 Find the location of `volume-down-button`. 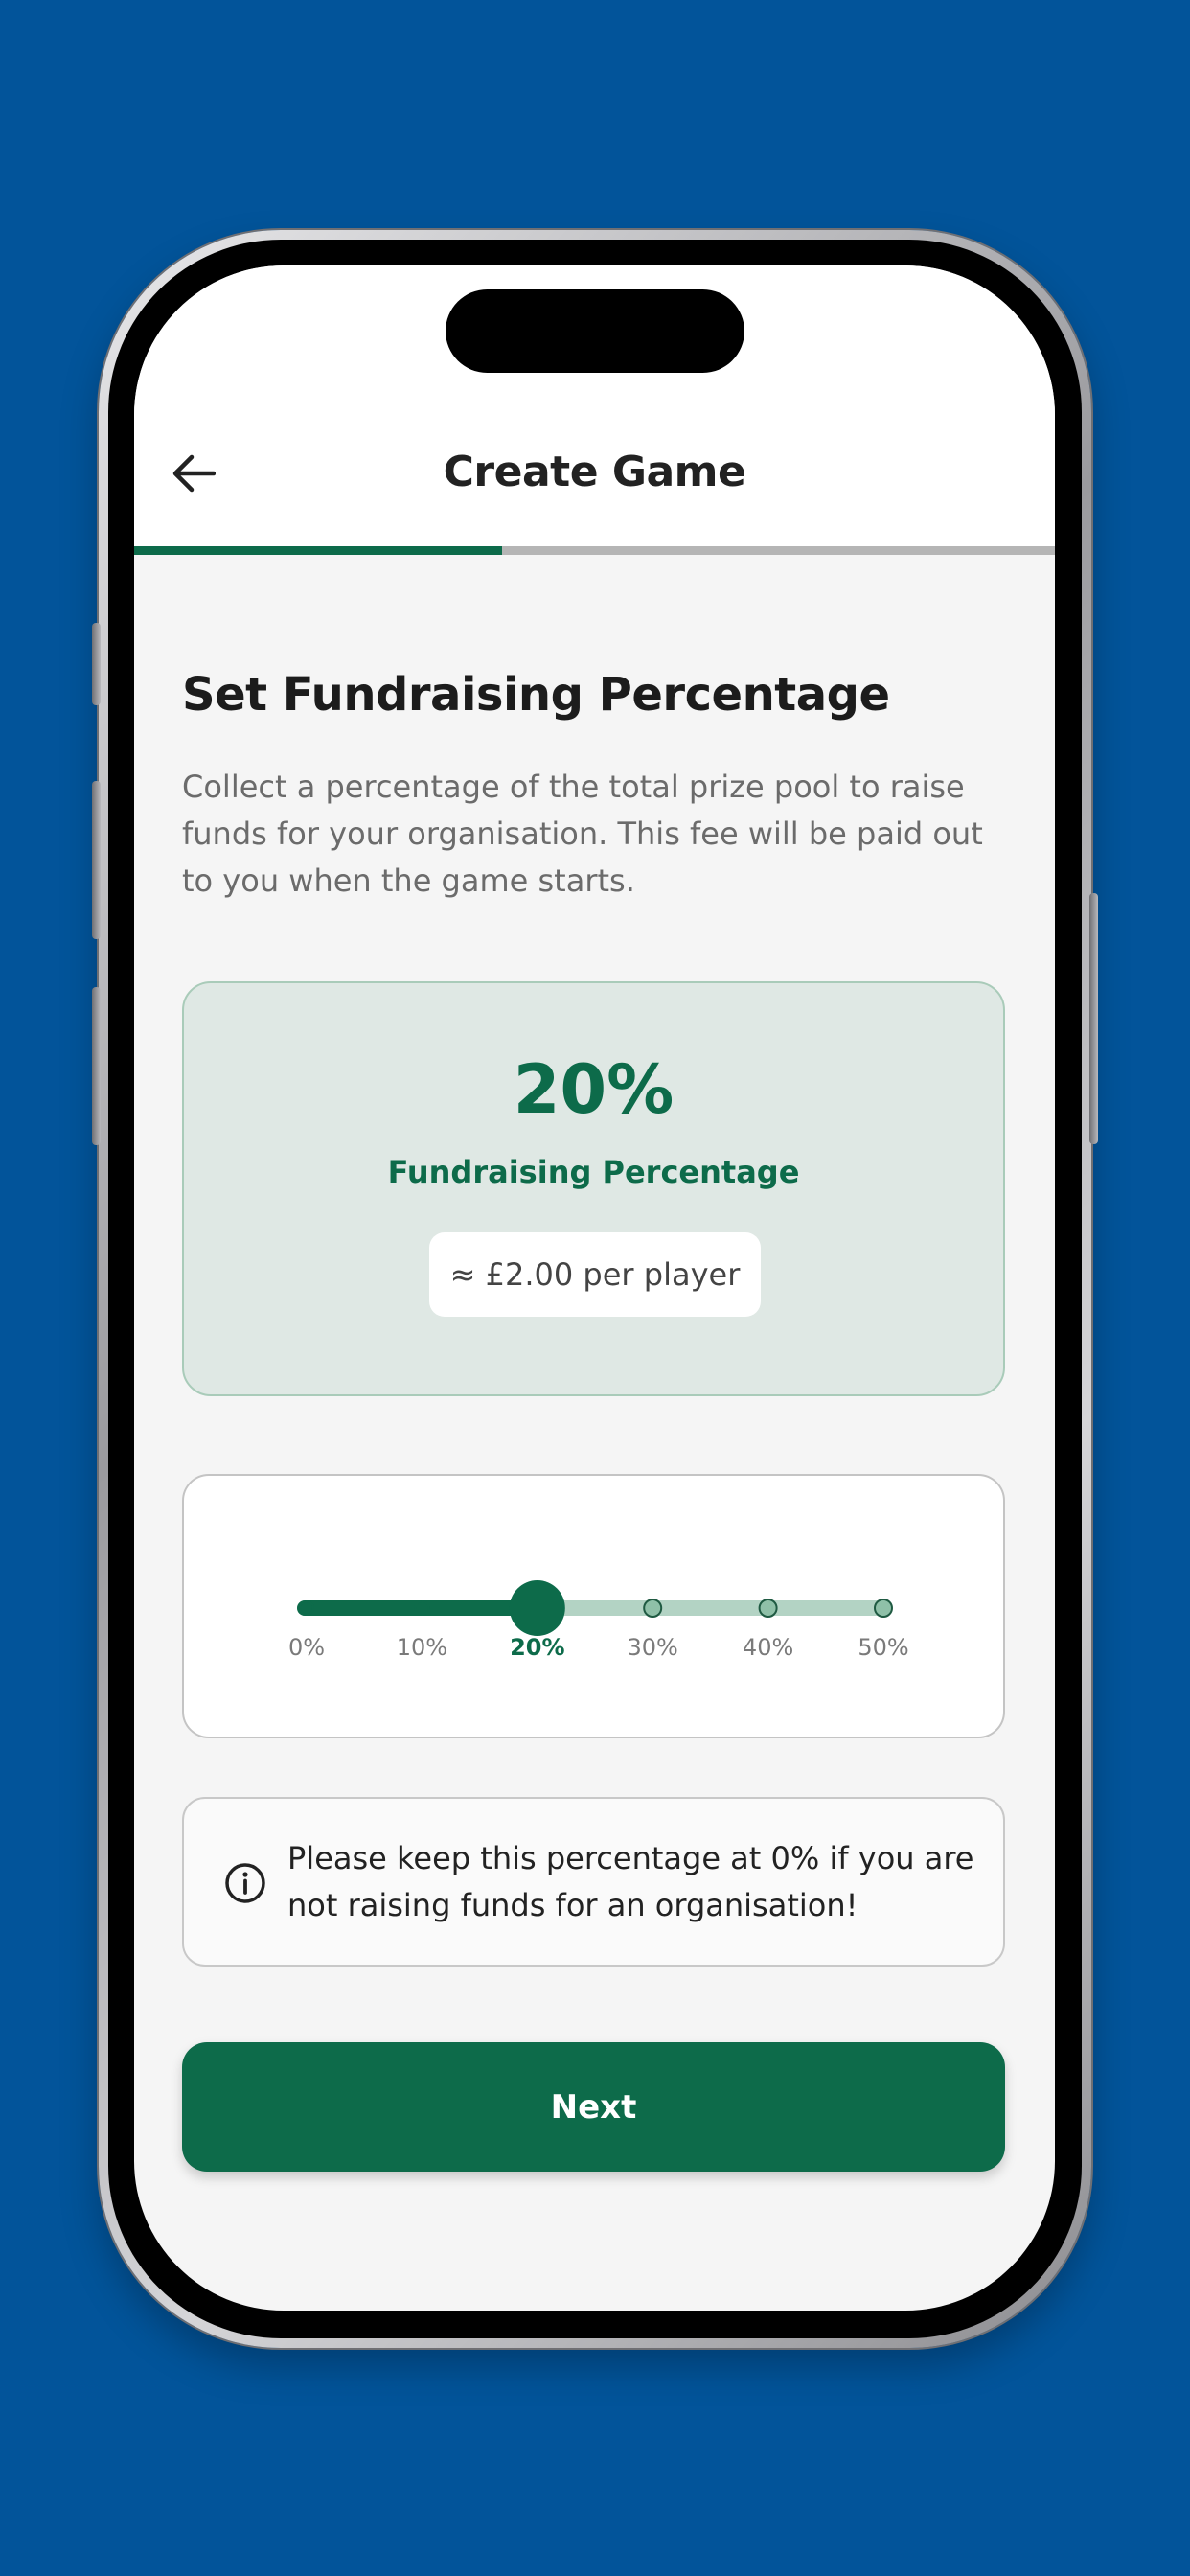

volume-down-button is located at coordinates (97, 1066).